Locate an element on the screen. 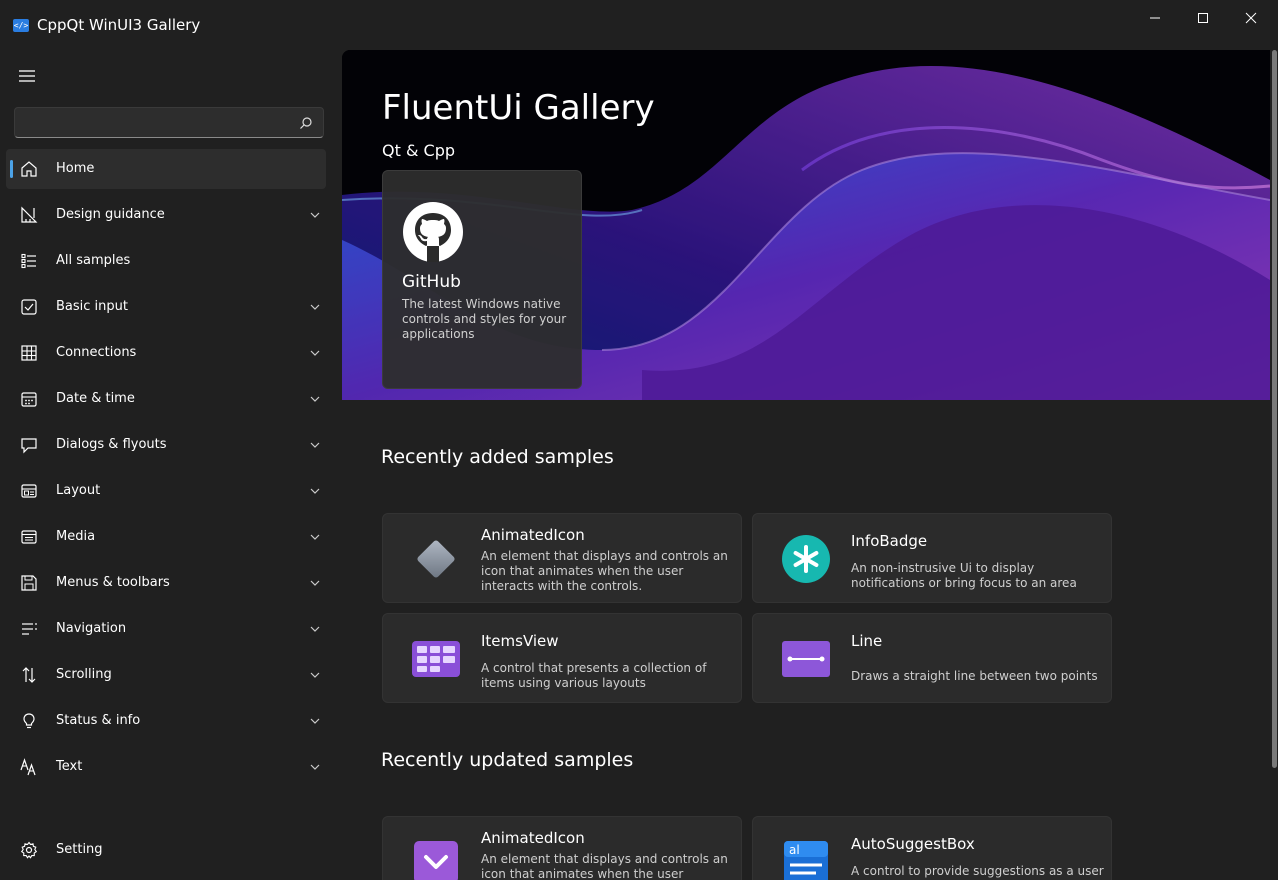 The width and height of the screenshot is (1278, 880). hamburger-menu-button is located at coordinates (28, 76).